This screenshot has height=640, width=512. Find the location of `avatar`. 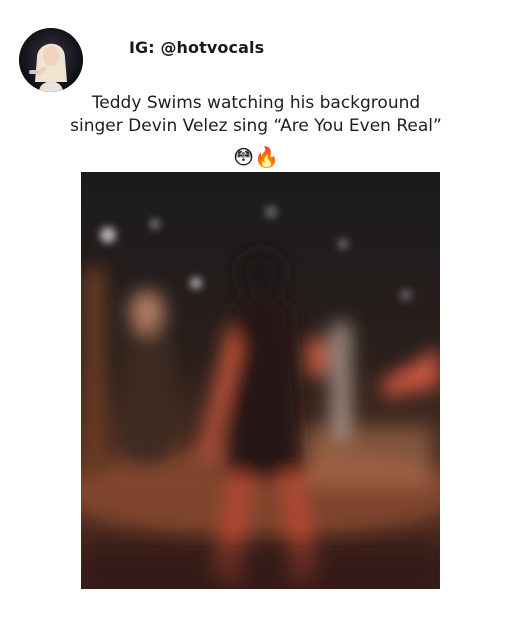

avatar is located at coordinates (51, 60).